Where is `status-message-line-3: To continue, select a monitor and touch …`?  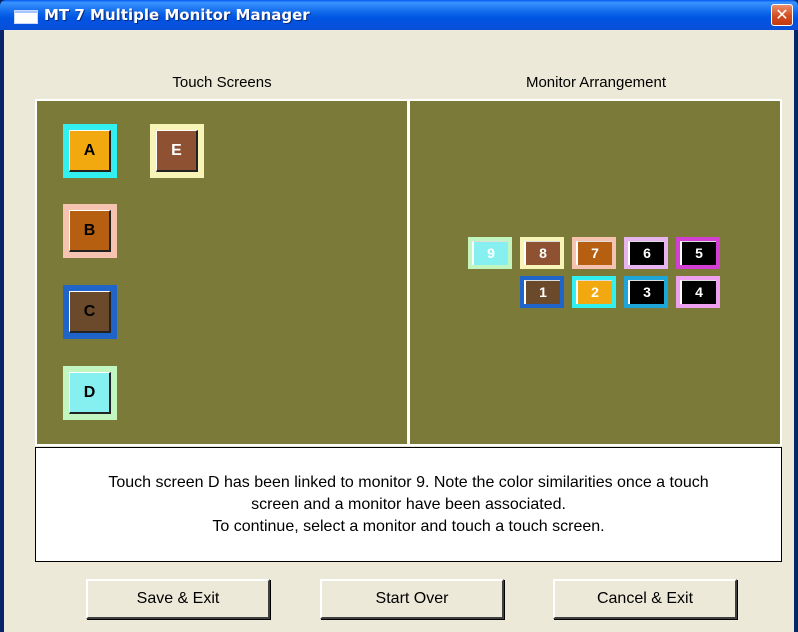
status-message-line-3: To continue, select a monitor and touch … is located at coordinates (408, 526).